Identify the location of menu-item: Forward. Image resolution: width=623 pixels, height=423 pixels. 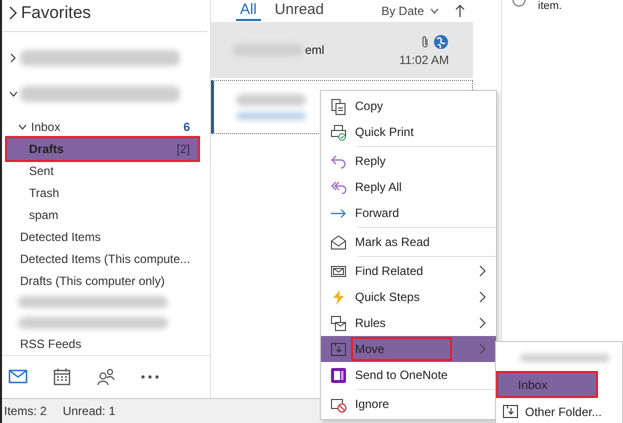
(408, 213).